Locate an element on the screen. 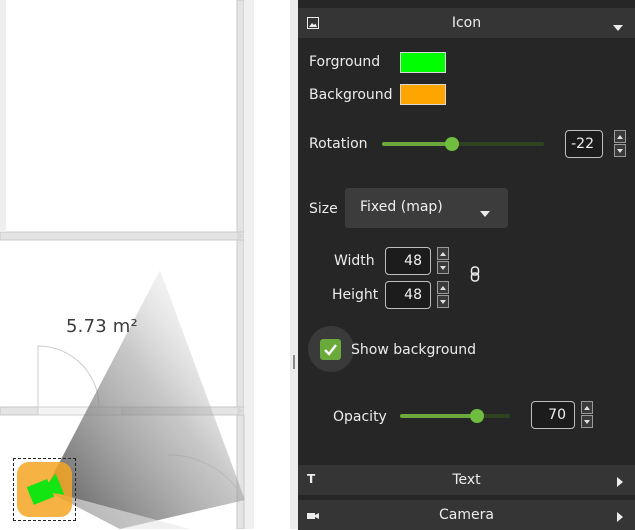 The image size is (635, 530). checkmark-icon is located at coordinates (330, 350).